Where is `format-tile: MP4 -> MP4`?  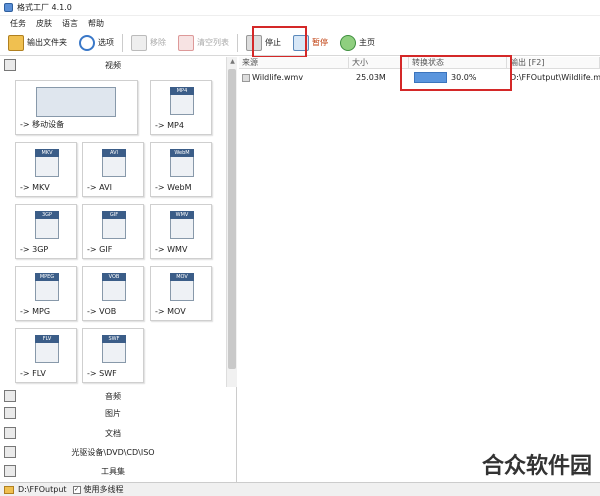 format-tile: MP4 -> MP4 is located at coordinates (181, 107).